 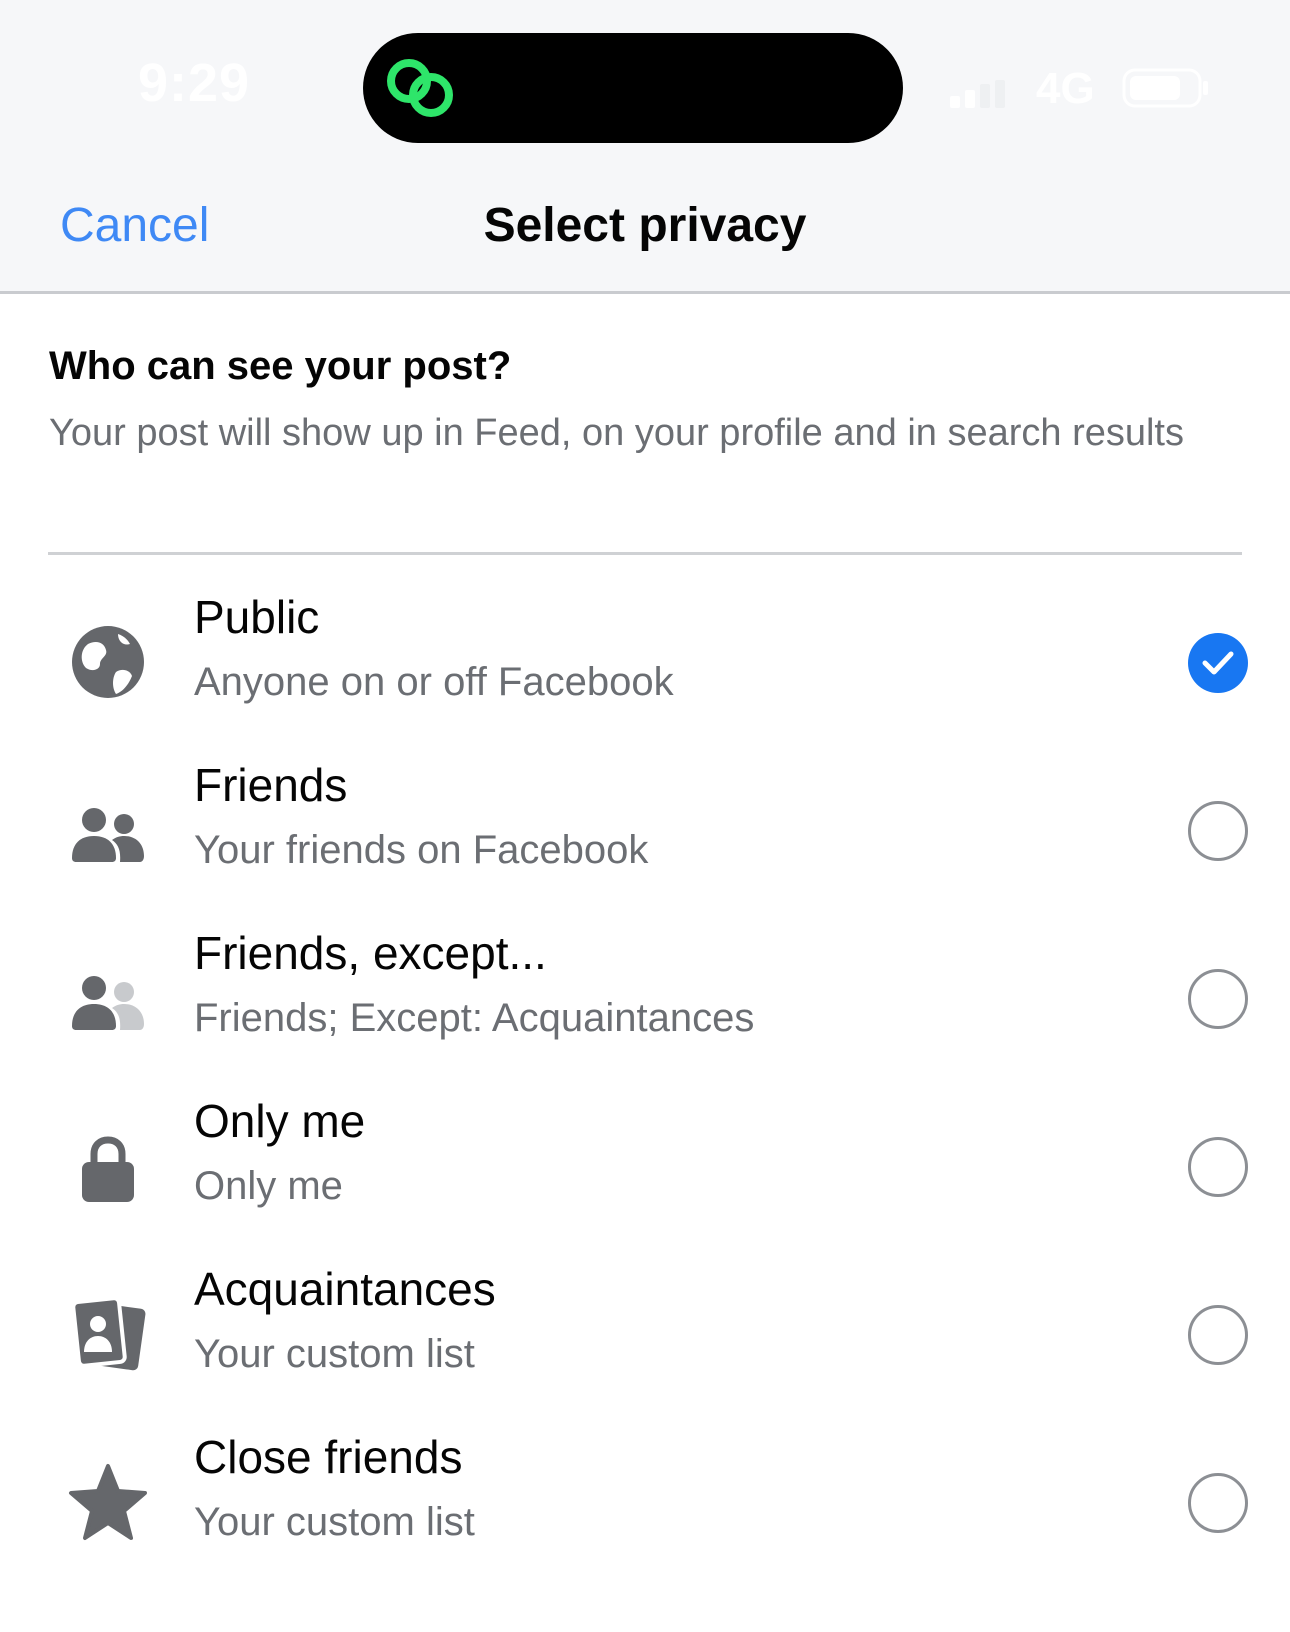 I want to click on option-label: Acquaintances, so click(x=345, y=1289).